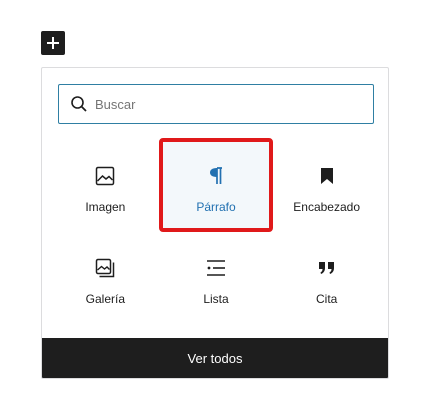  Describe the element at coordinates (105, 299) in the screenshot. I see `block-label: Galería` at that location.